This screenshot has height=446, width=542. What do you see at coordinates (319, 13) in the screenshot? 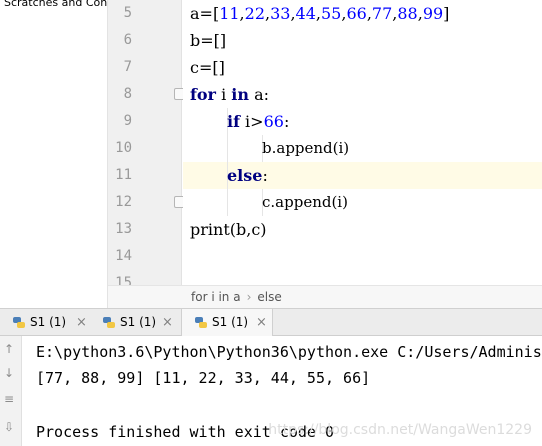
I see `code-line-a: a=[11,22,33,44,55,66,77,88,99]` at bounding box center [319, 13].